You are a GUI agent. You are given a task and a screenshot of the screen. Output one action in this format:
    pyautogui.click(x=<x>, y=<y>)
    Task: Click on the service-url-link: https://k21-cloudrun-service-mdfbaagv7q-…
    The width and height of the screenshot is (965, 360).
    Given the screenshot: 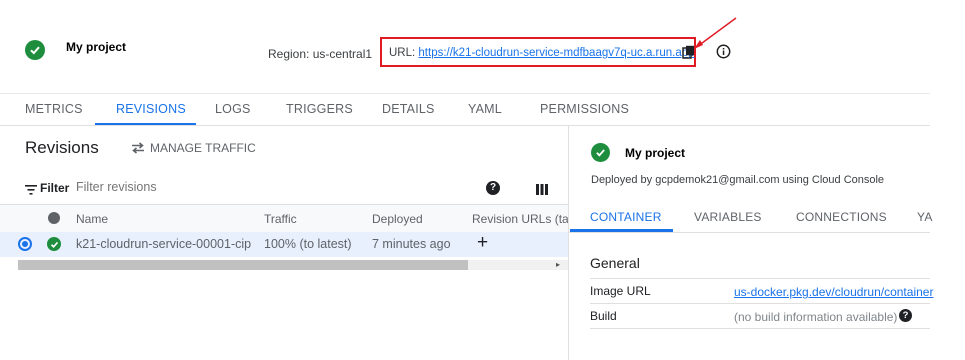 What is the action you would take?
    pyautogui.click(x=556, y=53)
    